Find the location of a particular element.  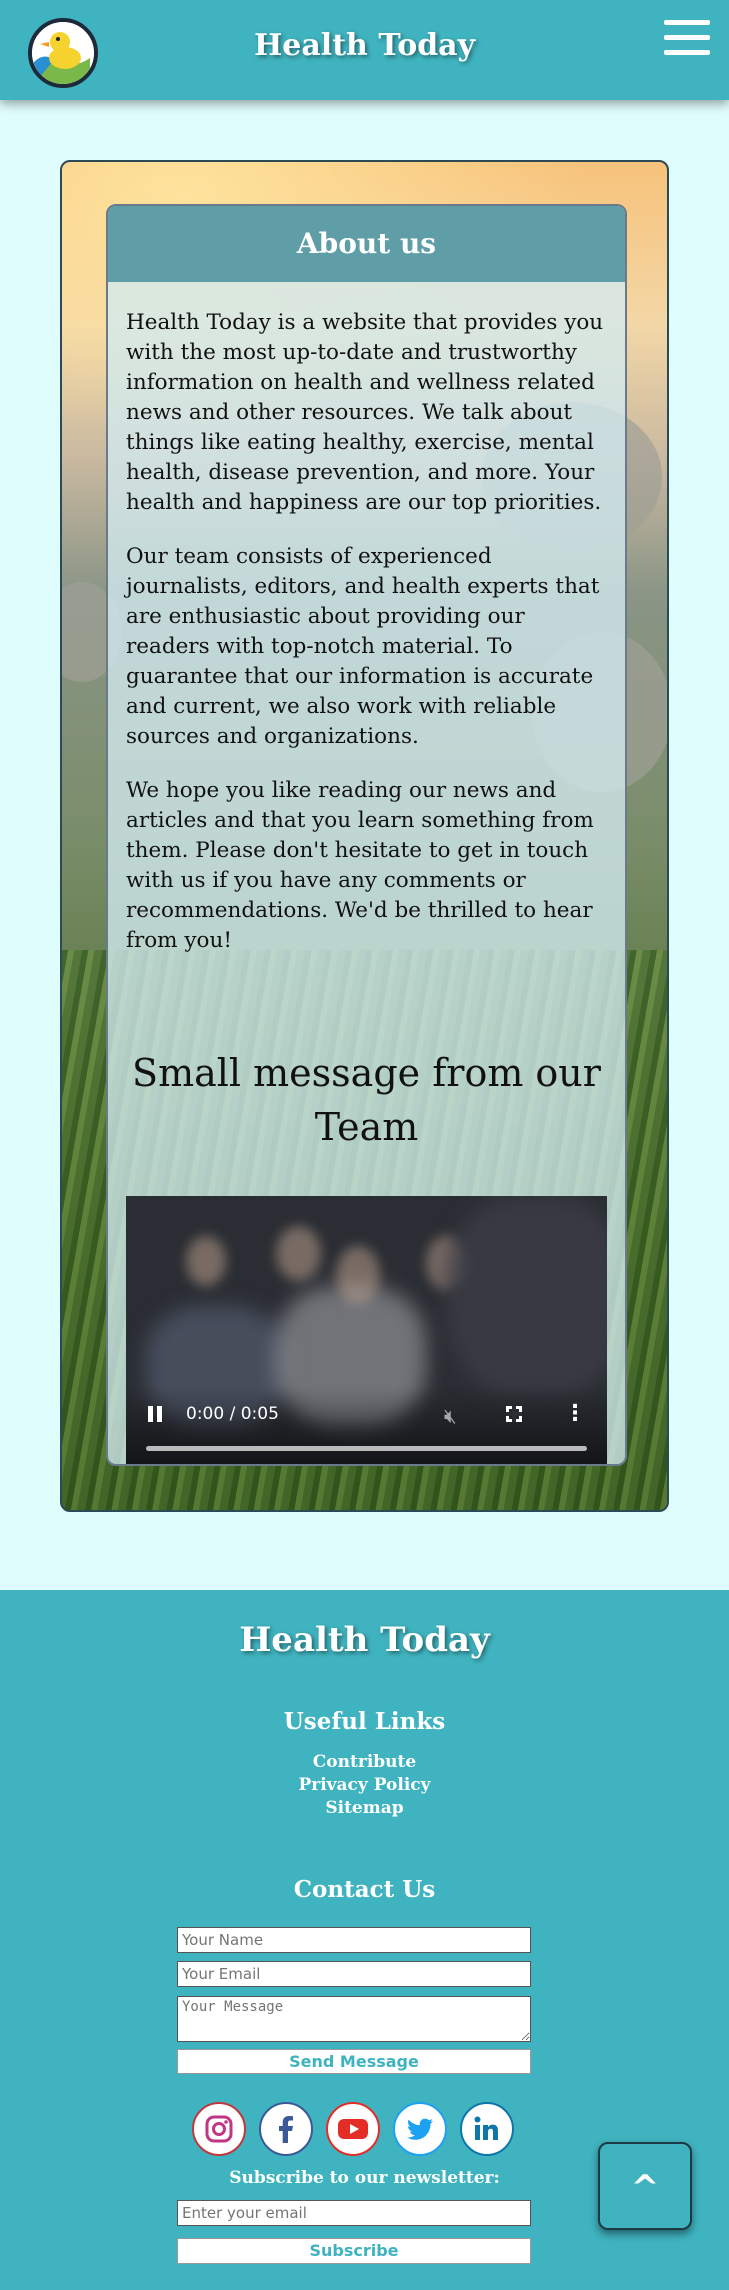

back-to-top-button: ^ is located at coordinates (645, 2186).